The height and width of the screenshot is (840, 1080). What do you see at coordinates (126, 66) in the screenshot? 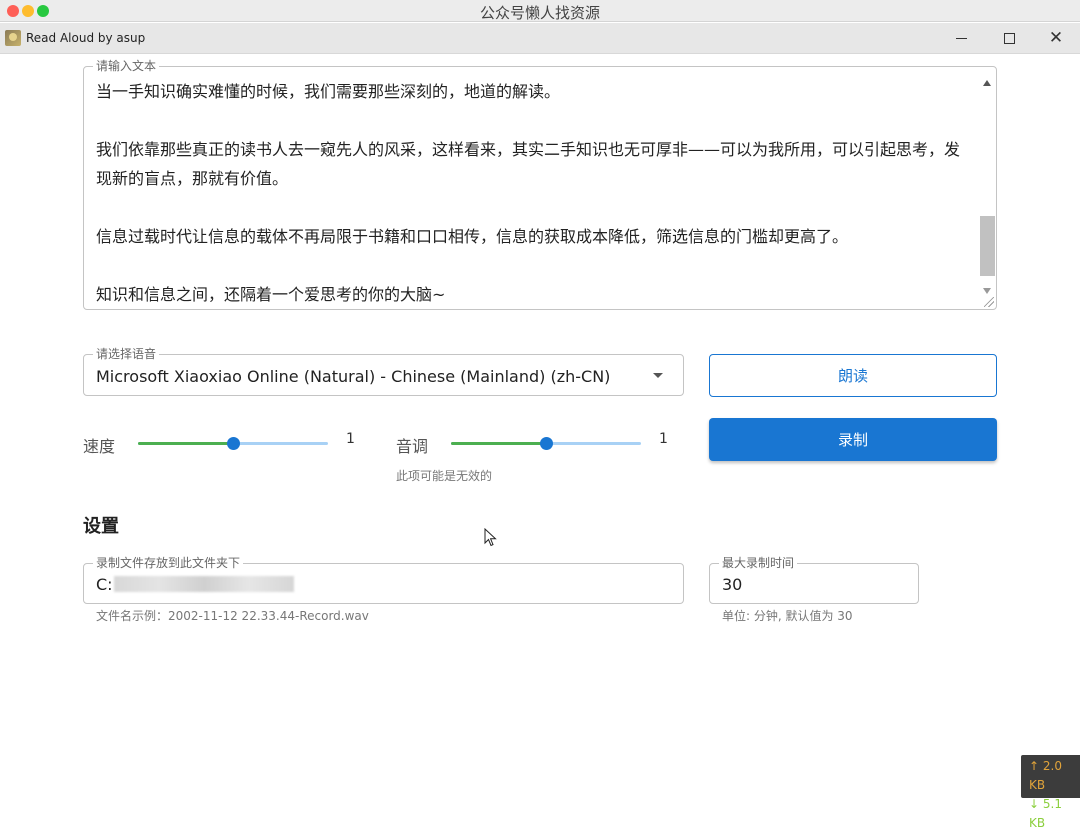
I see `text-input-legend: 请输入文本` at bounding box center [126, 66].